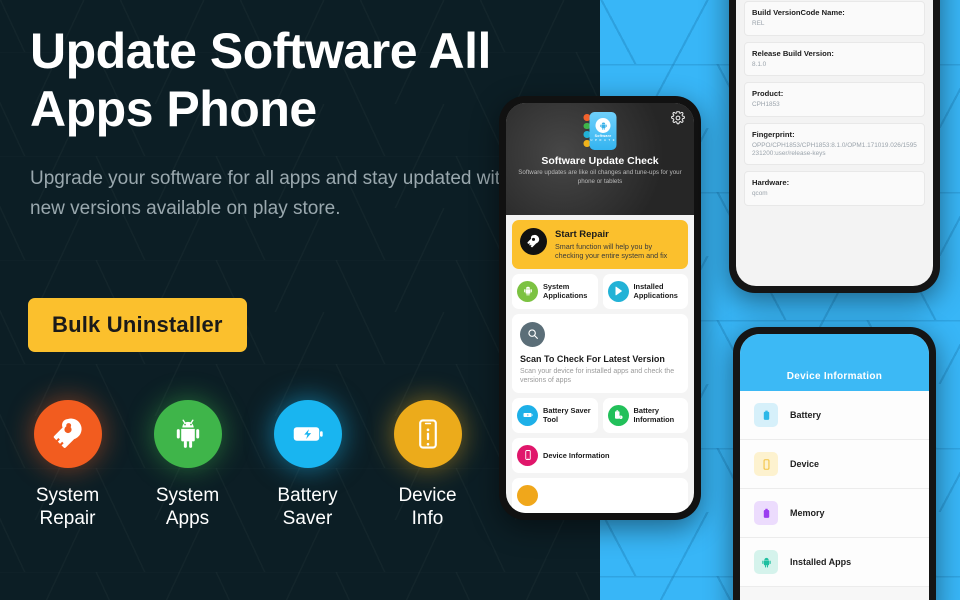 The width and height of the screenshot is (960, 600). Describe the element at coordinates (758, 24) in the screenshot. I see `info-value: REL` at that location.